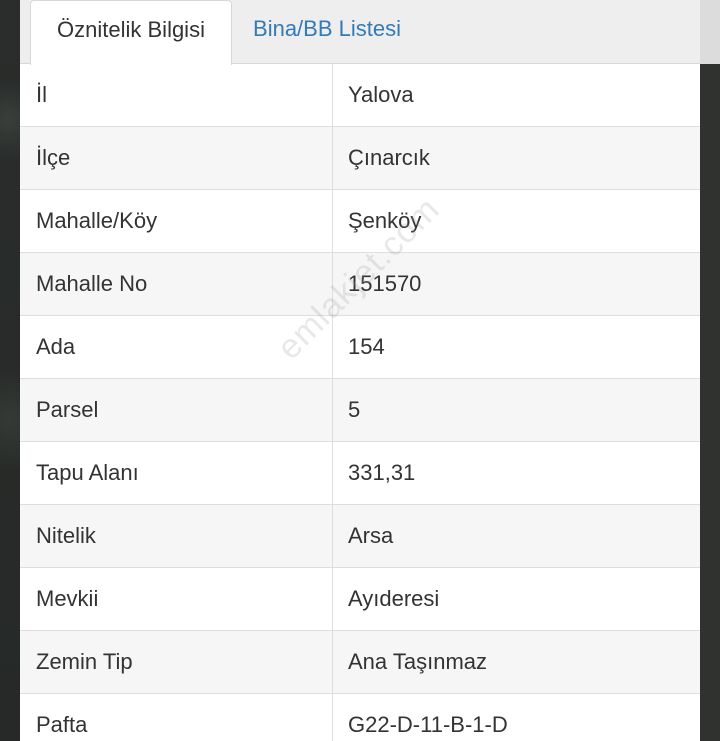  What do you see at coordinates (382, 472) in the screenshot?
I see `row-value: 331,31` at bounding box center [382, 472].